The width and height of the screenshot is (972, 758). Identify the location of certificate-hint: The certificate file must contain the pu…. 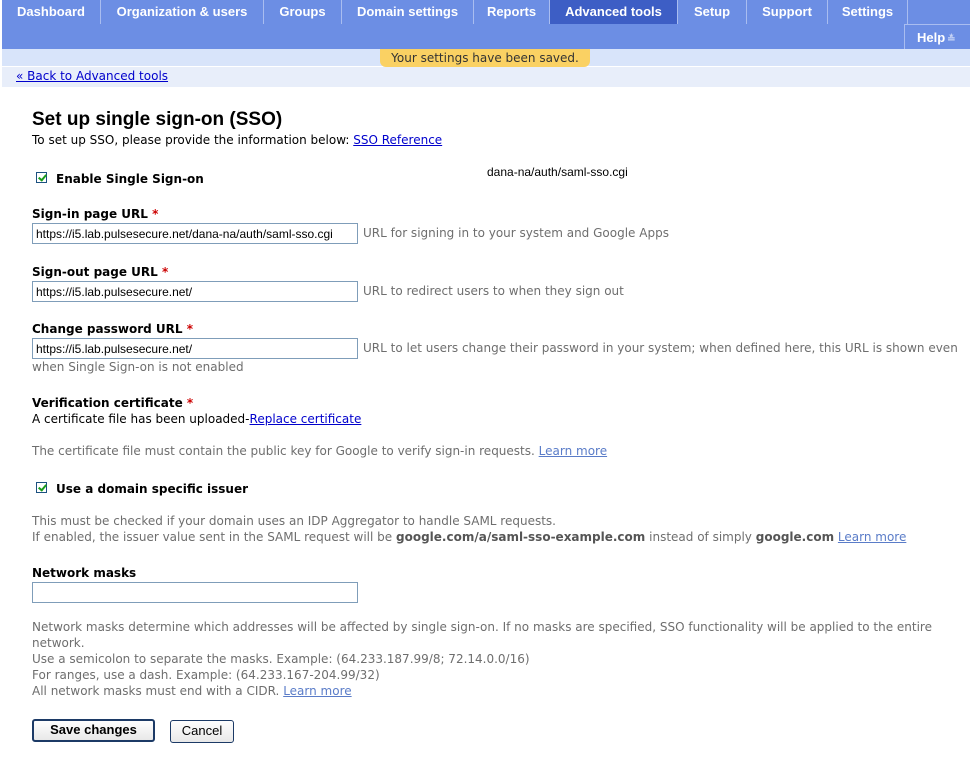
(319, 451).